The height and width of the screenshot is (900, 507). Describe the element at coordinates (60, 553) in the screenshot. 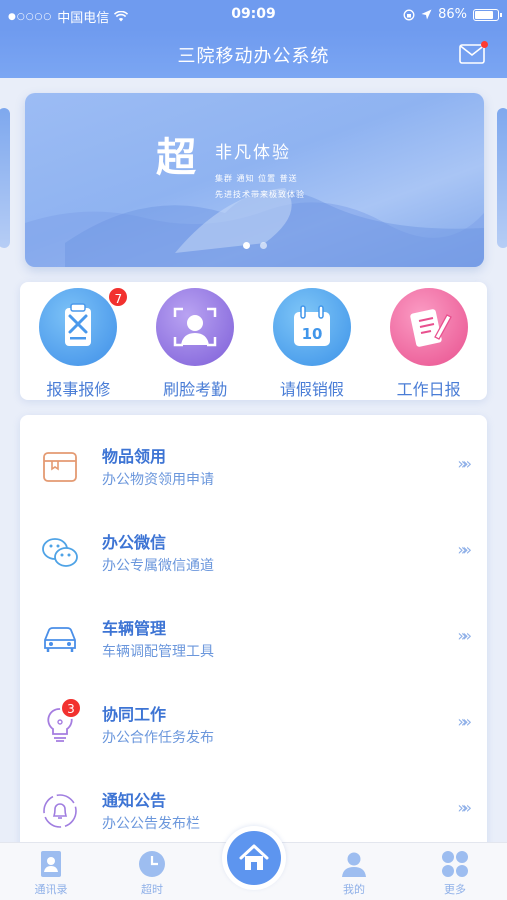

I see `chat-icon` at that location.